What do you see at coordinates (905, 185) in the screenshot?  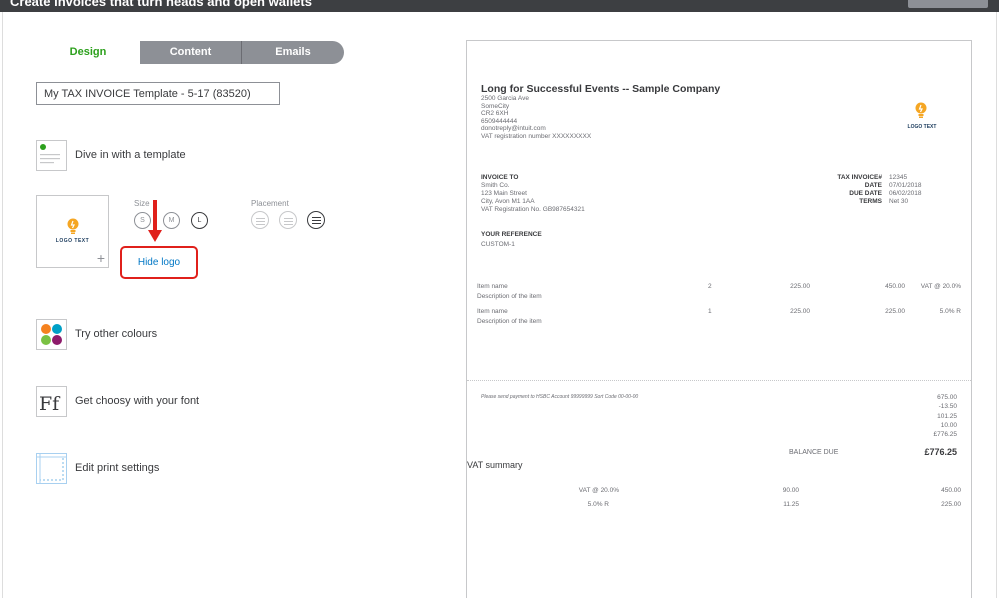 I see `meta-value: 07/01/2018` at bounding box center [905, 185].